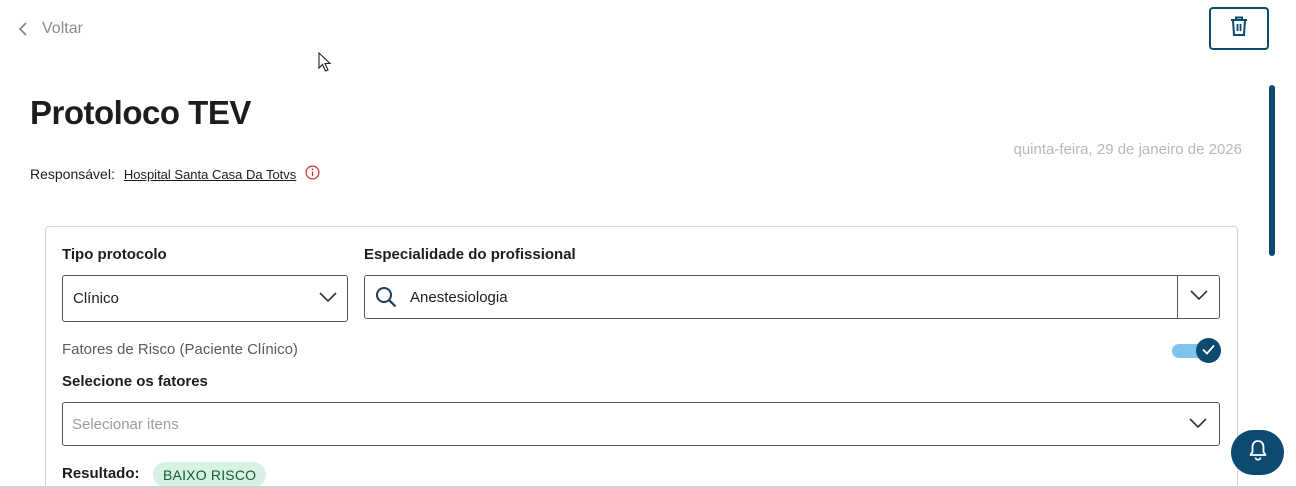 Image resolution: width=1296 pixels, height=488 pixels. What do you see at coordinates (641, 424) in the screenshot?
I see `fatores-multiselect: Selecionar itens` at bounding box center [641, 424].